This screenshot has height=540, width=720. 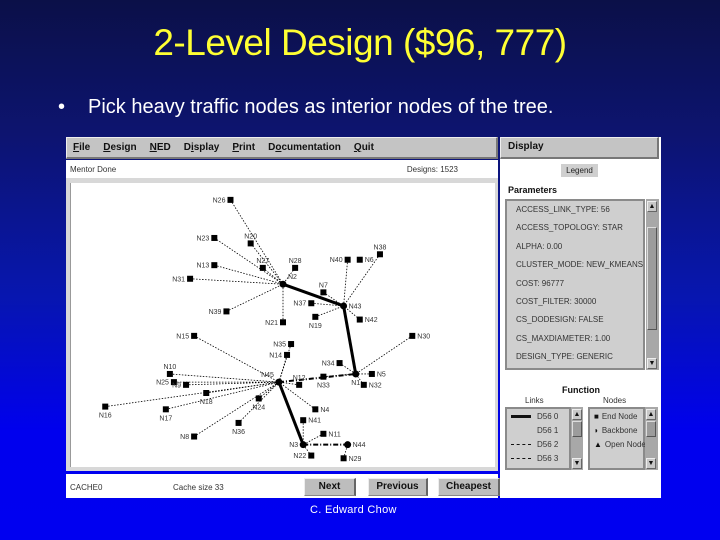 What do you see at coordinates (186, 384) in the screenshot?
I see `node-n9` at bounding box center [186, 384].